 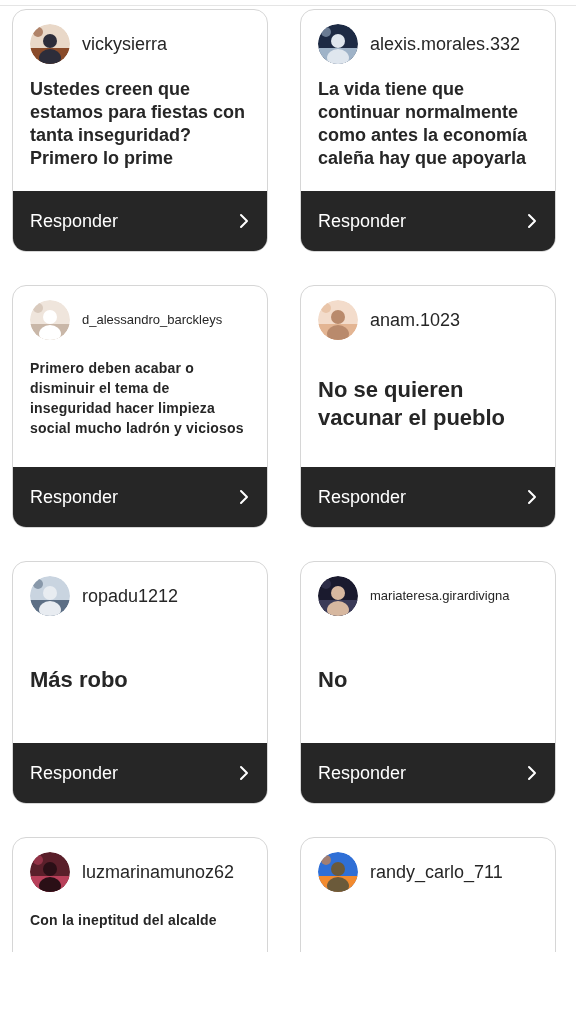 What do you see at coordinates (333, 679) in the screenshot?
I see `question-text: No` at bounding box center [333, 679].